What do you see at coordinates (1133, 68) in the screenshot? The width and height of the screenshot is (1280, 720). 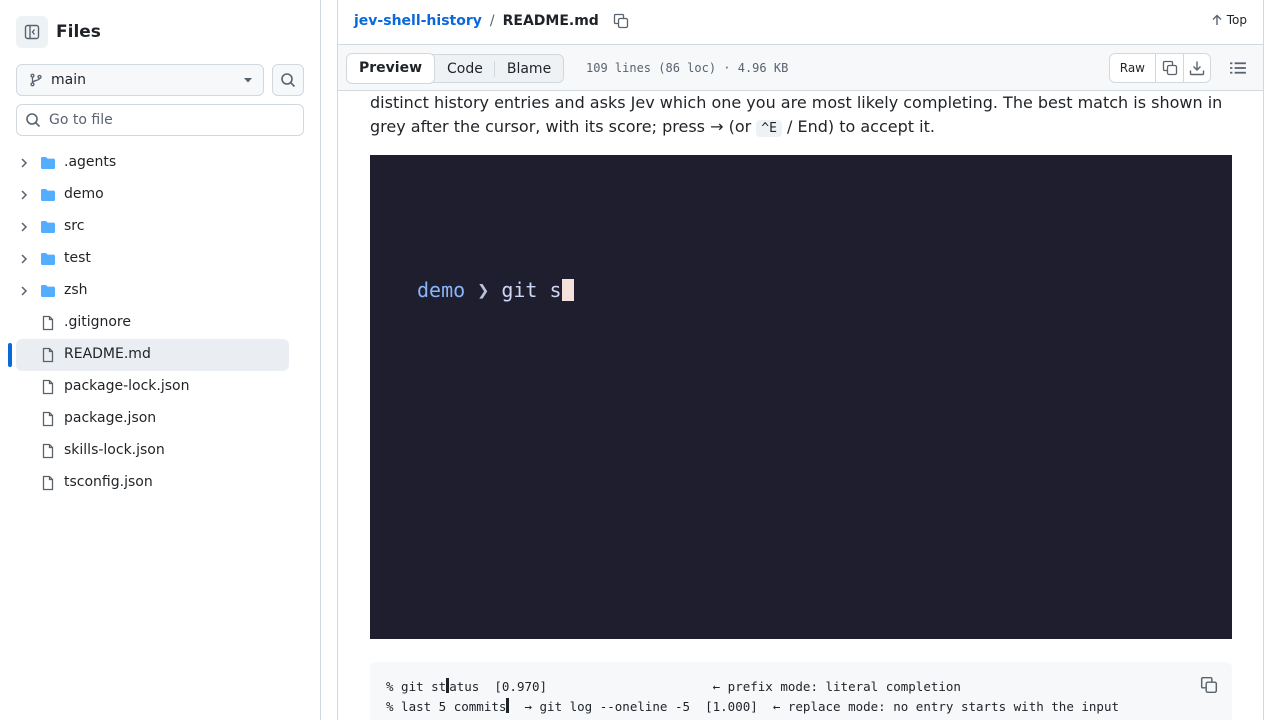 I see `raw-button: Raw` at bounding box center [1133, 68].